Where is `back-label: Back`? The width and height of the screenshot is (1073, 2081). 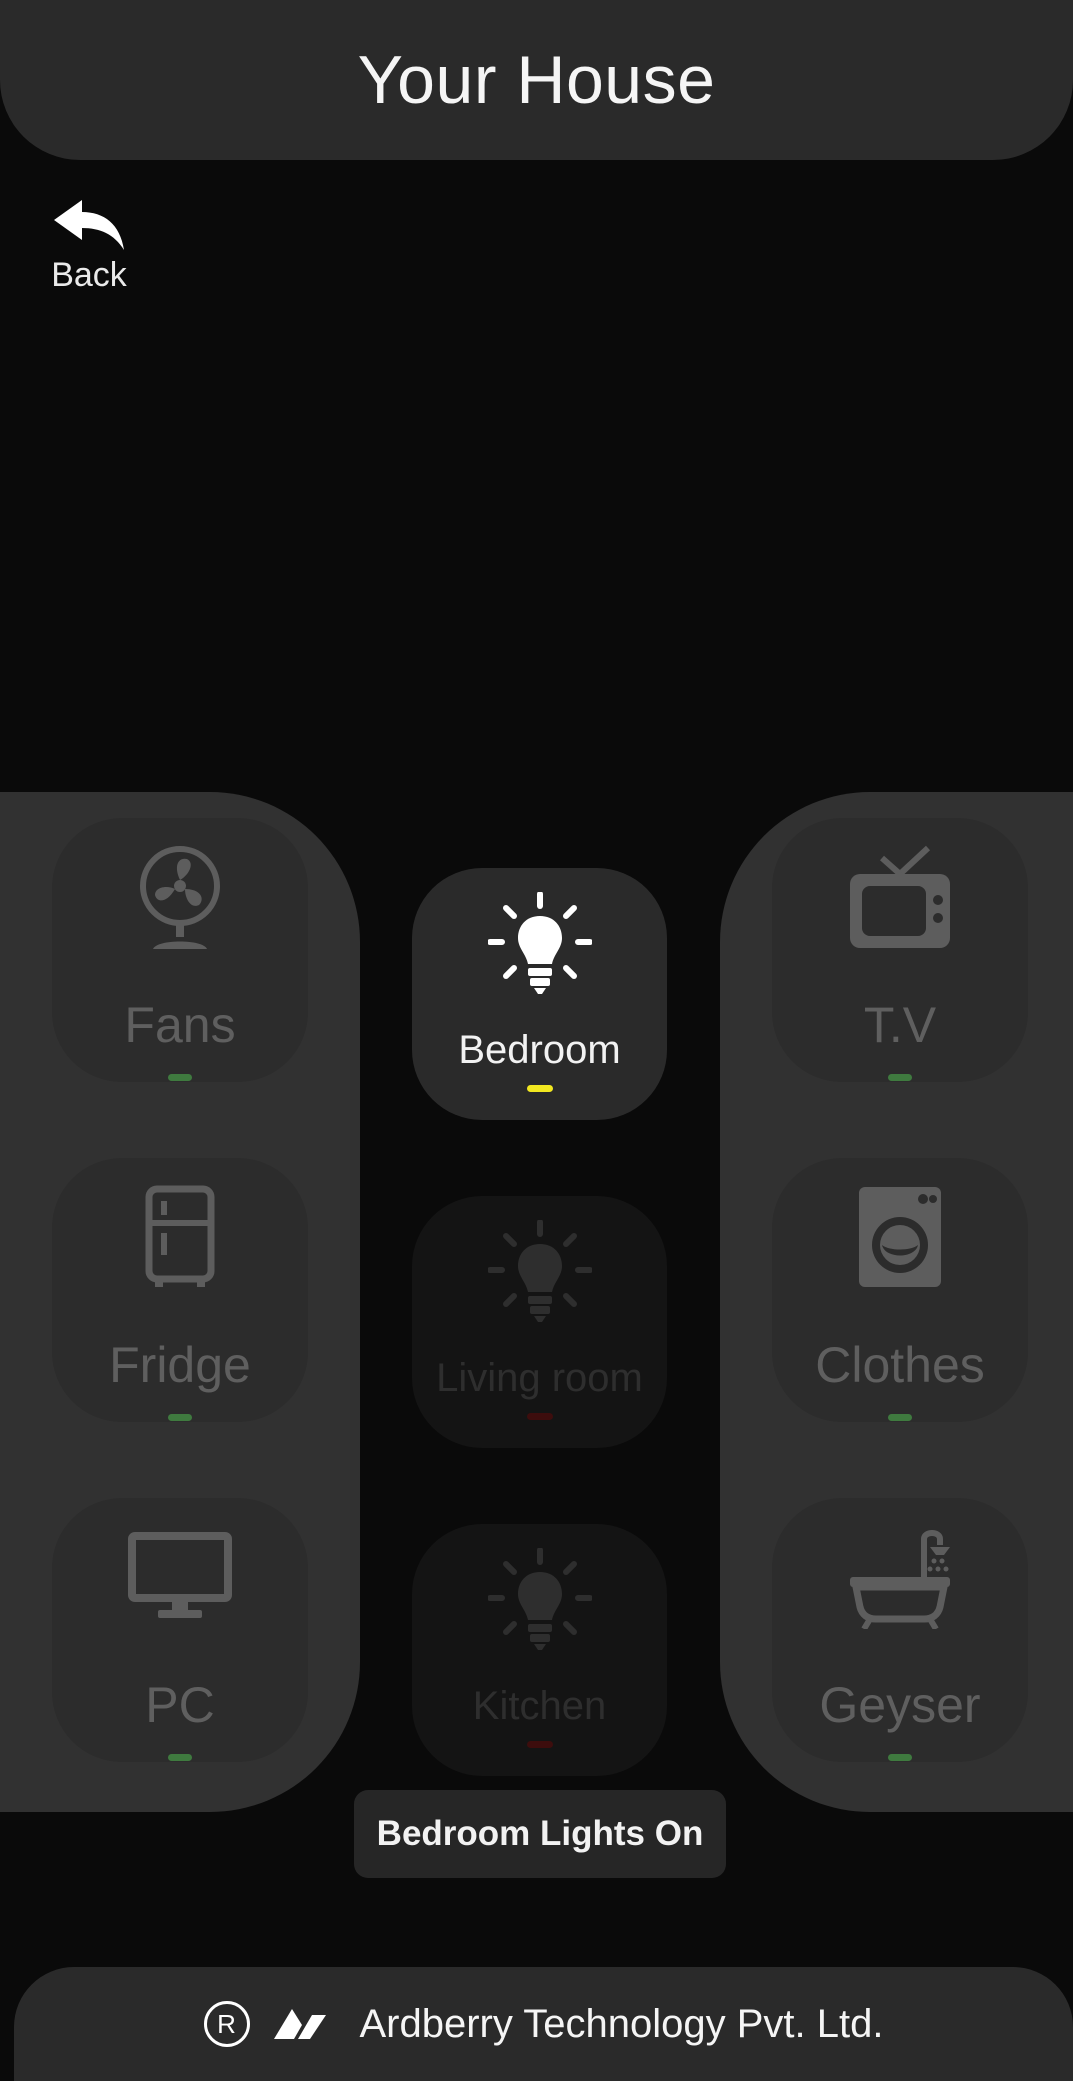 back-label: Back is located at coordinates (89, 275).